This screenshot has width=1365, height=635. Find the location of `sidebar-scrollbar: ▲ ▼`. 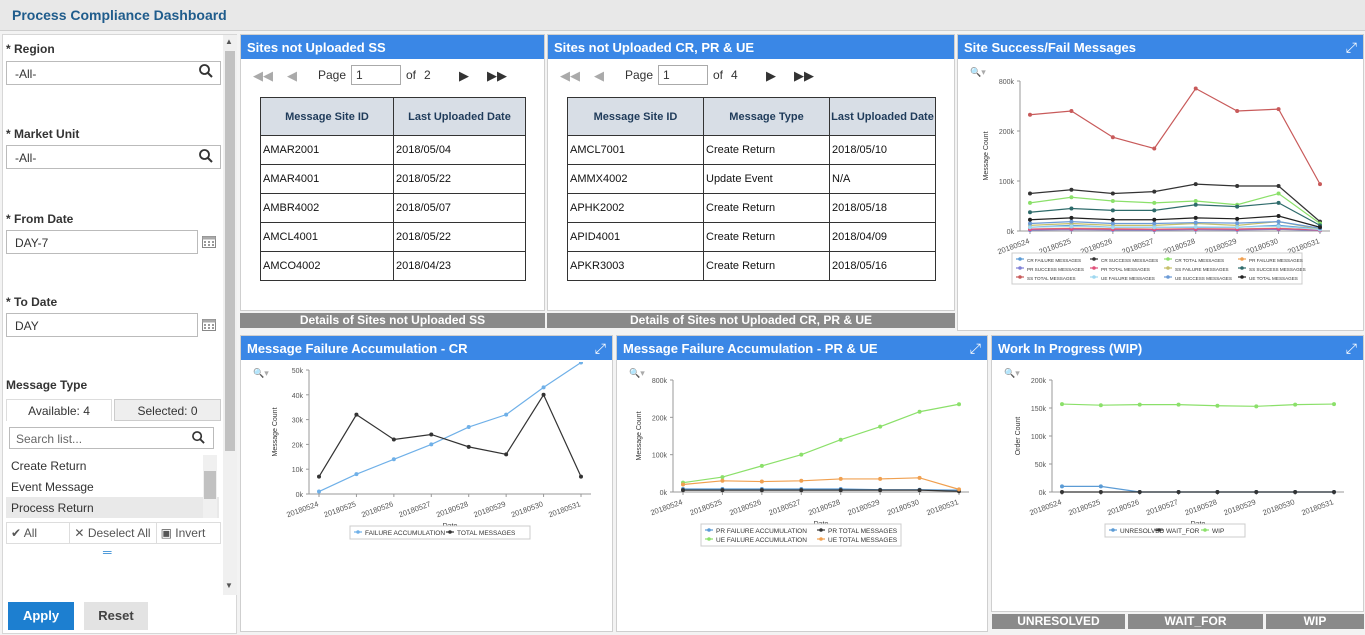

sidebar-scrollbar: ▲ ▼ is located at coordinates (230, 315).